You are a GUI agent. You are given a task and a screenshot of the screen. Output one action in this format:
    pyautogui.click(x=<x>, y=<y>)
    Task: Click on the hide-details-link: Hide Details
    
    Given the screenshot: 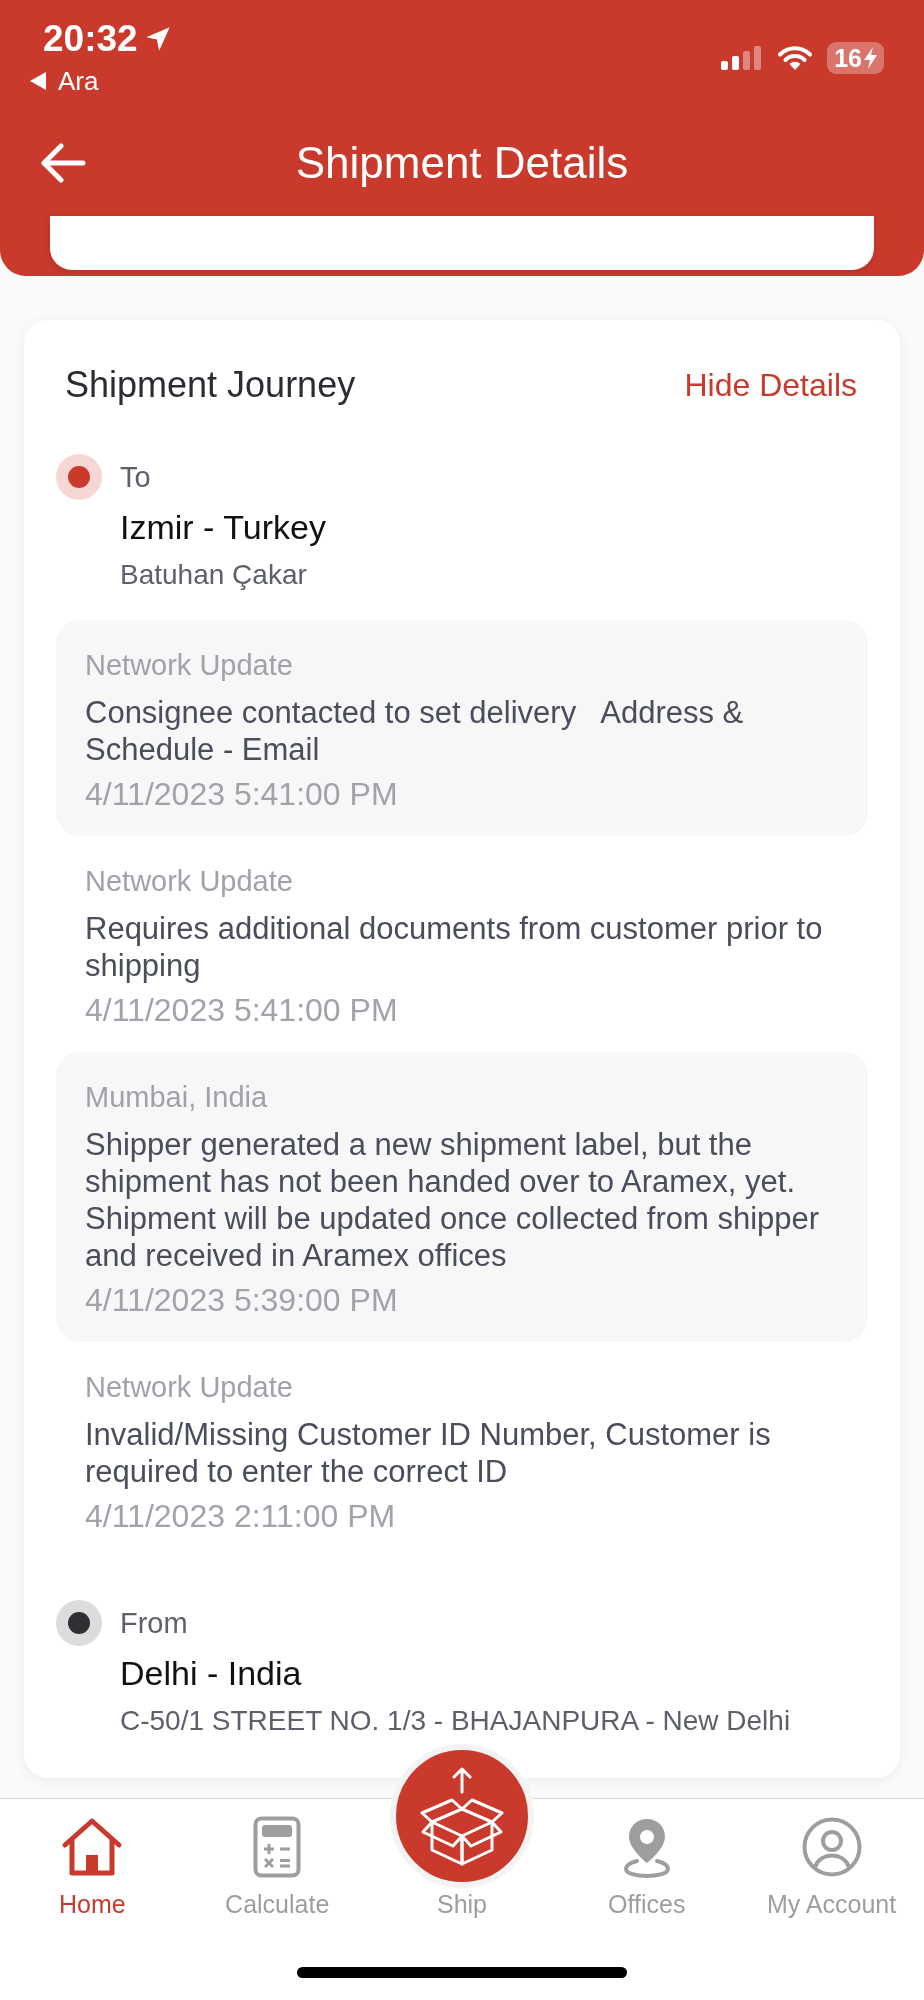 What is the action you would take?
    pyautogui.click(x=770, y=385)
    